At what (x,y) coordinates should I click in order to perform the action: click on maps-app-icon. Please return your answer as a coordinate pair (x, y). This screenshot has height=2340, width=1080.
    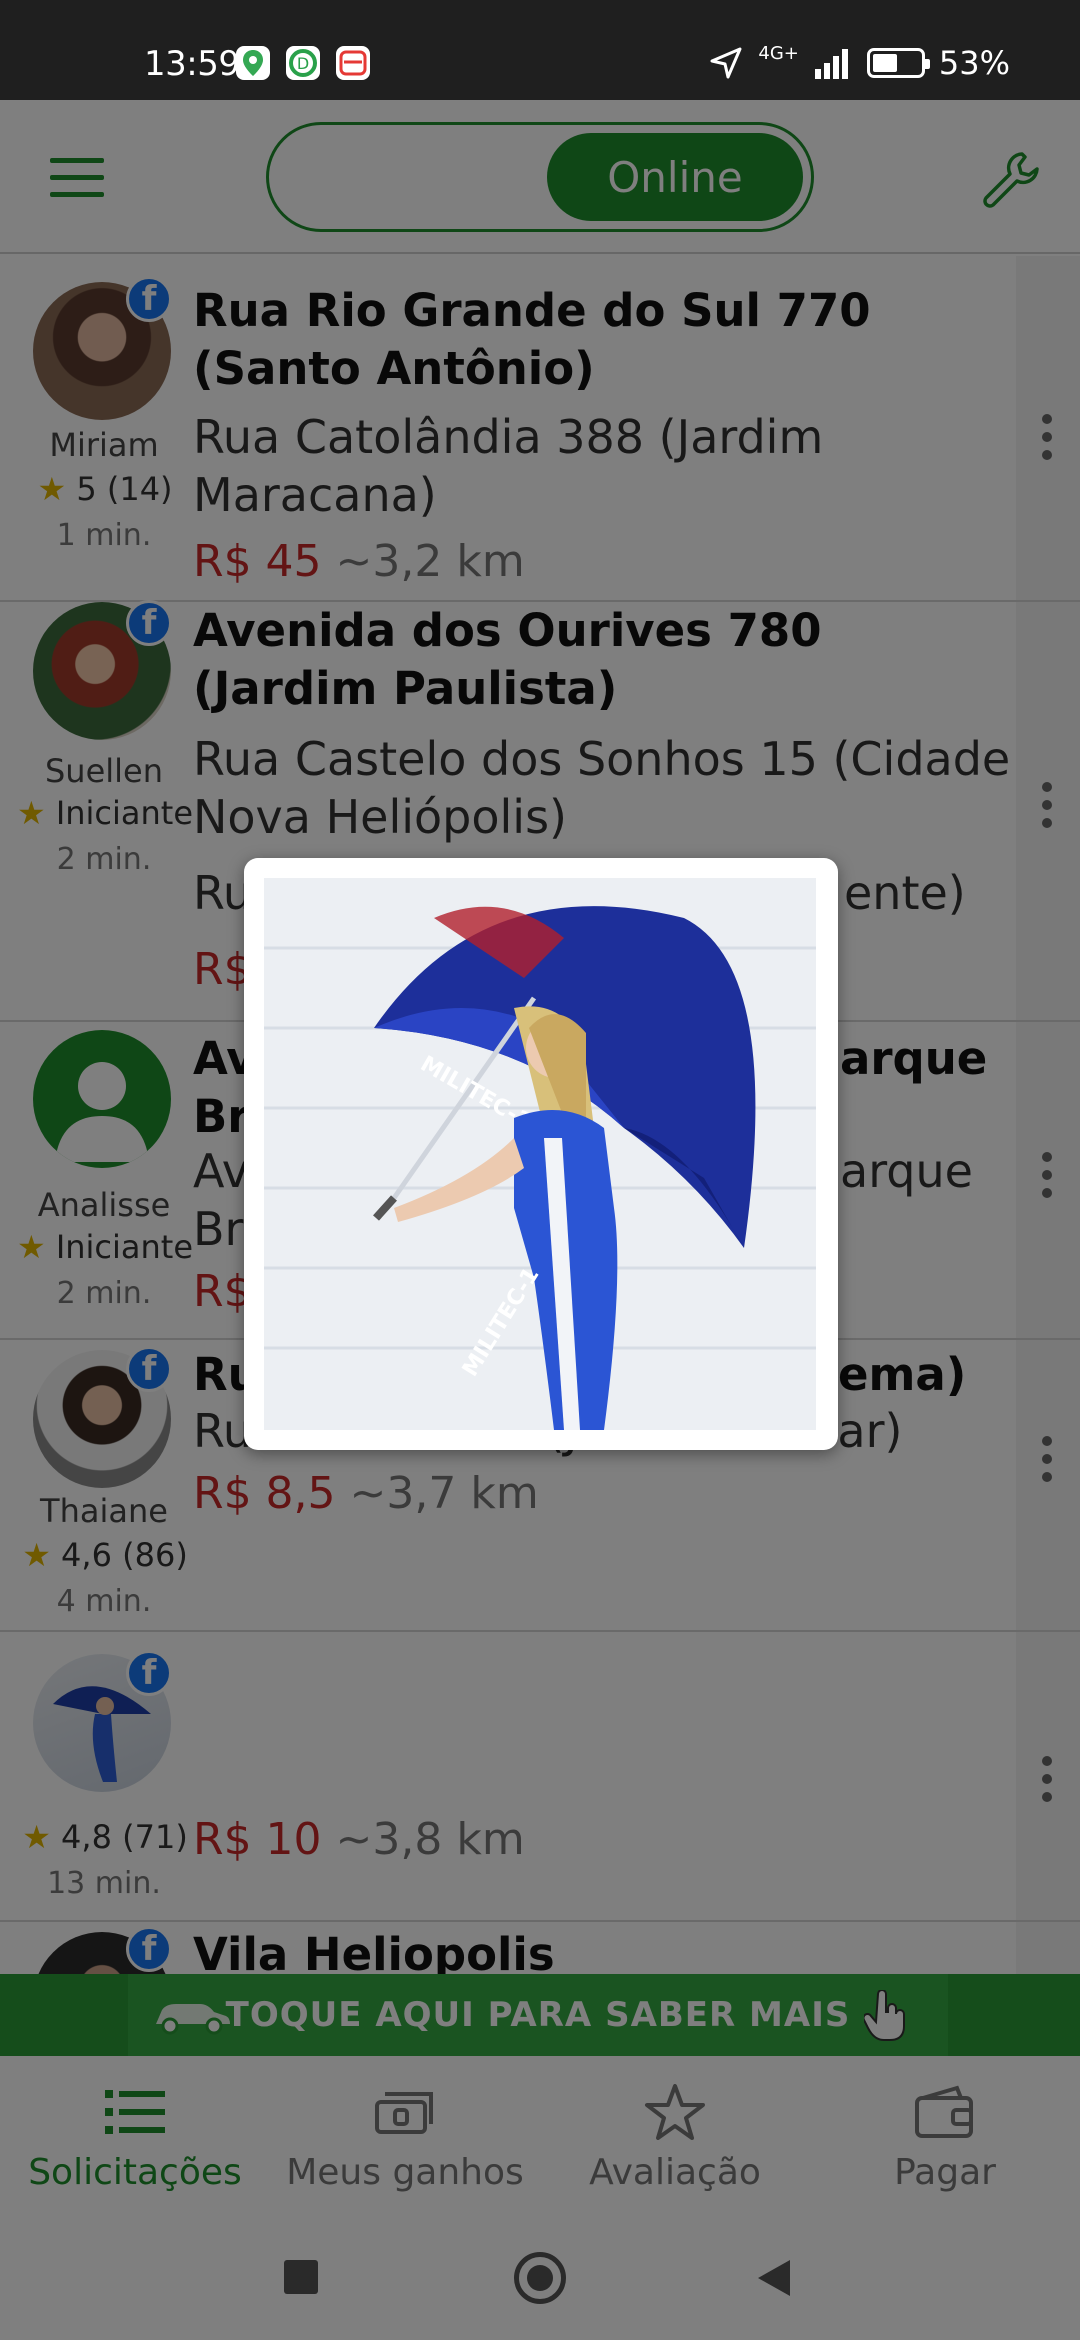
    Looking at the image, I should click on (253, 63).